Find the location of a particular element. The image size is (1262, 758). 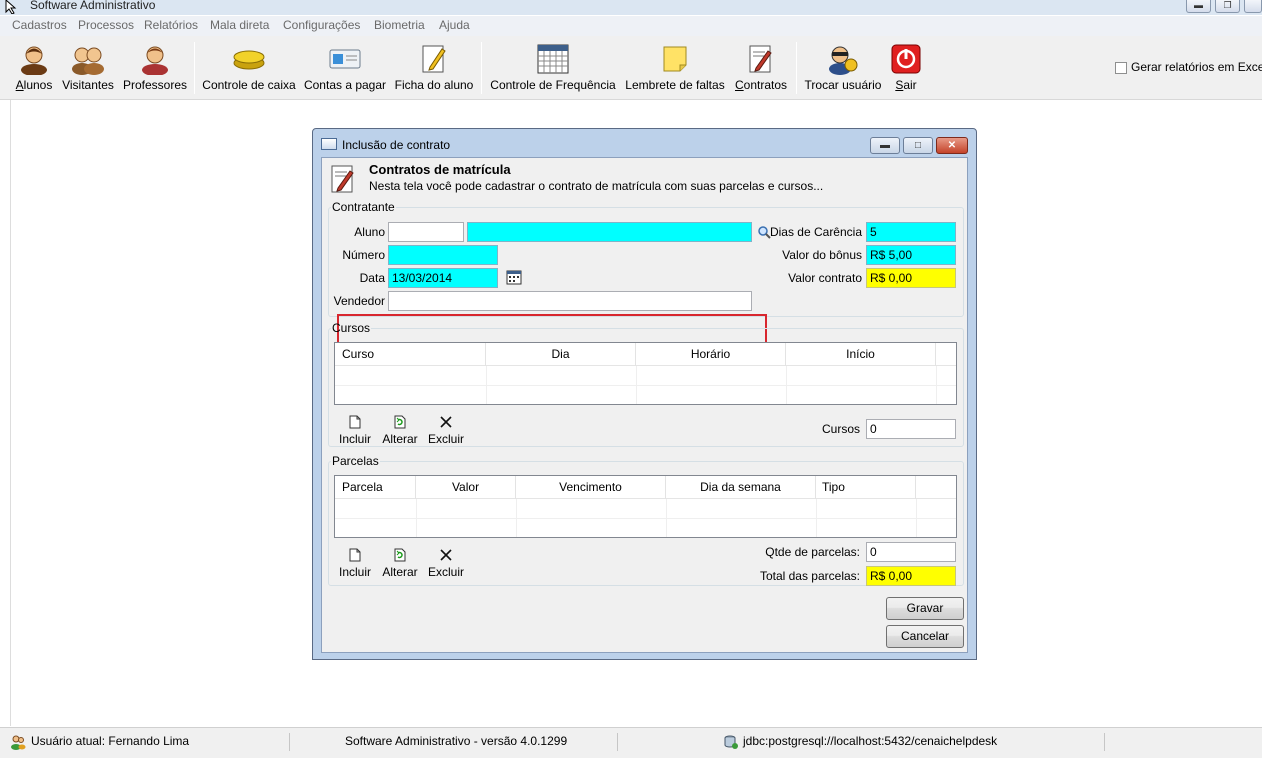

dialog-minimize-button: ▬ is located at coordinates (885, 145).